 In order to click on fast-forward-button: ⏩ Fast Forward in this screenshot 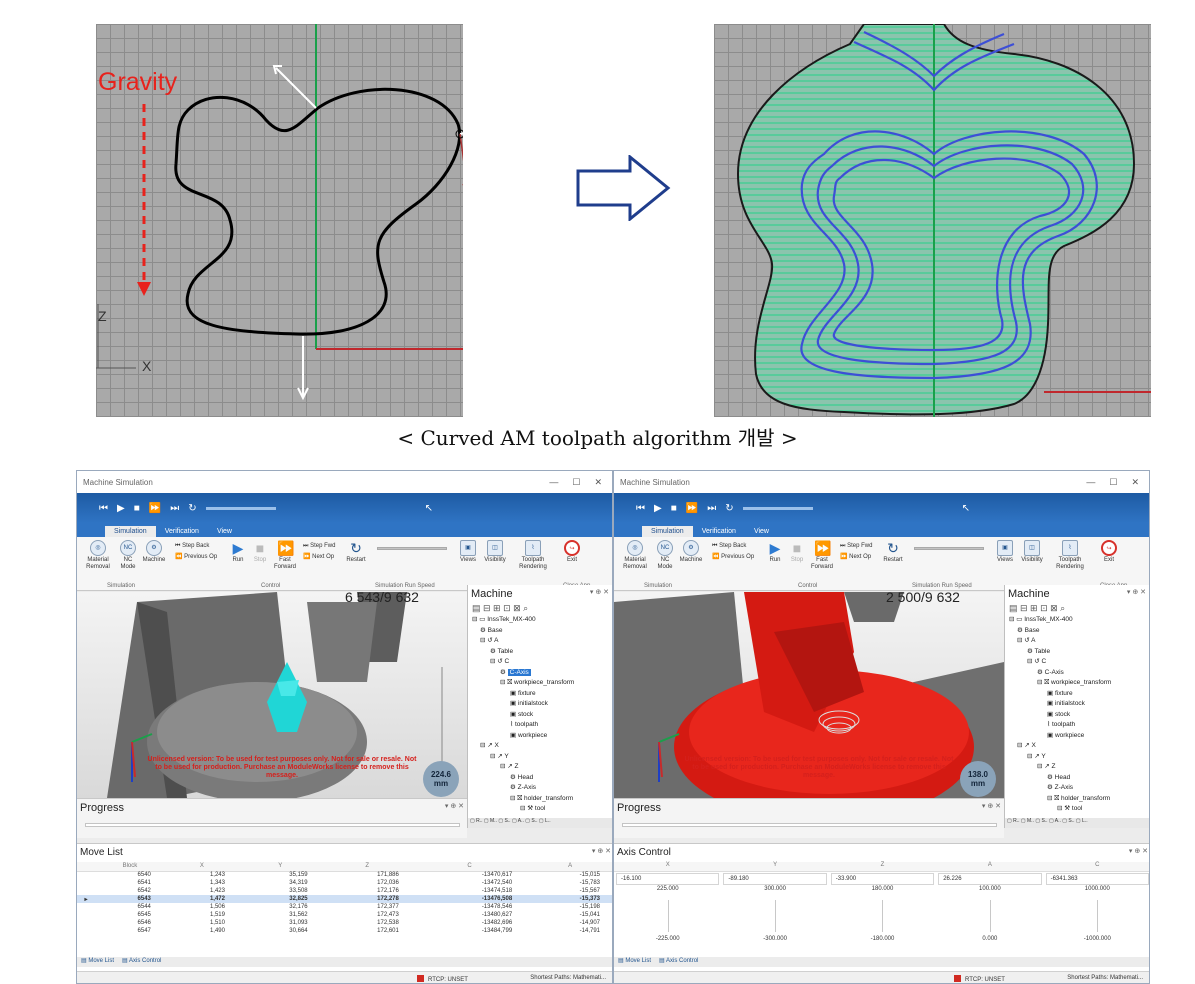, I will do `click(822, 555)`.